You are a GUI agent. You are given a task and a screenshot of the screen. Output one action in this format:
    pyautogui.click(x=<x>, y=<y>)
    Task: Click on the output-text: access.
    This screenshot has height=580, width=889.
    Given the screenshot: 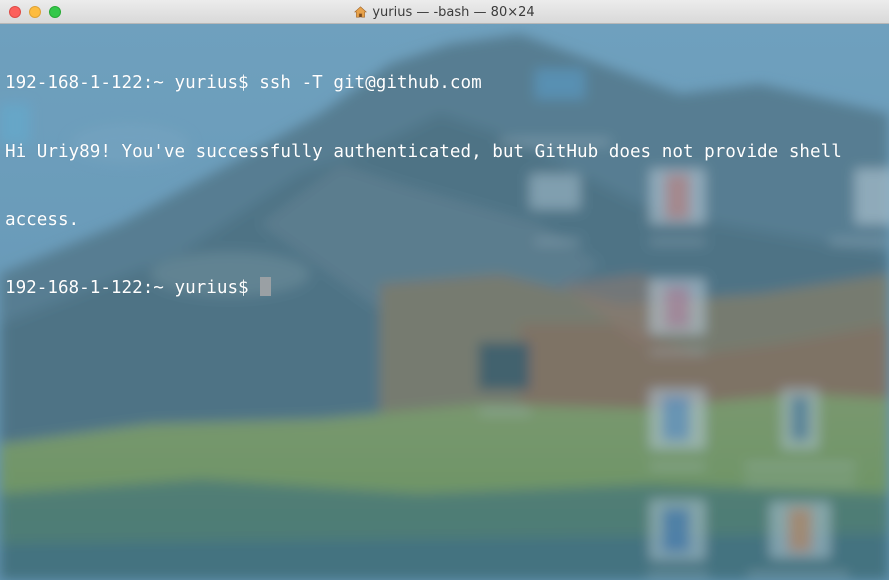 What is the action you would take?
    pyautogui.click(x=42, y=219)
    